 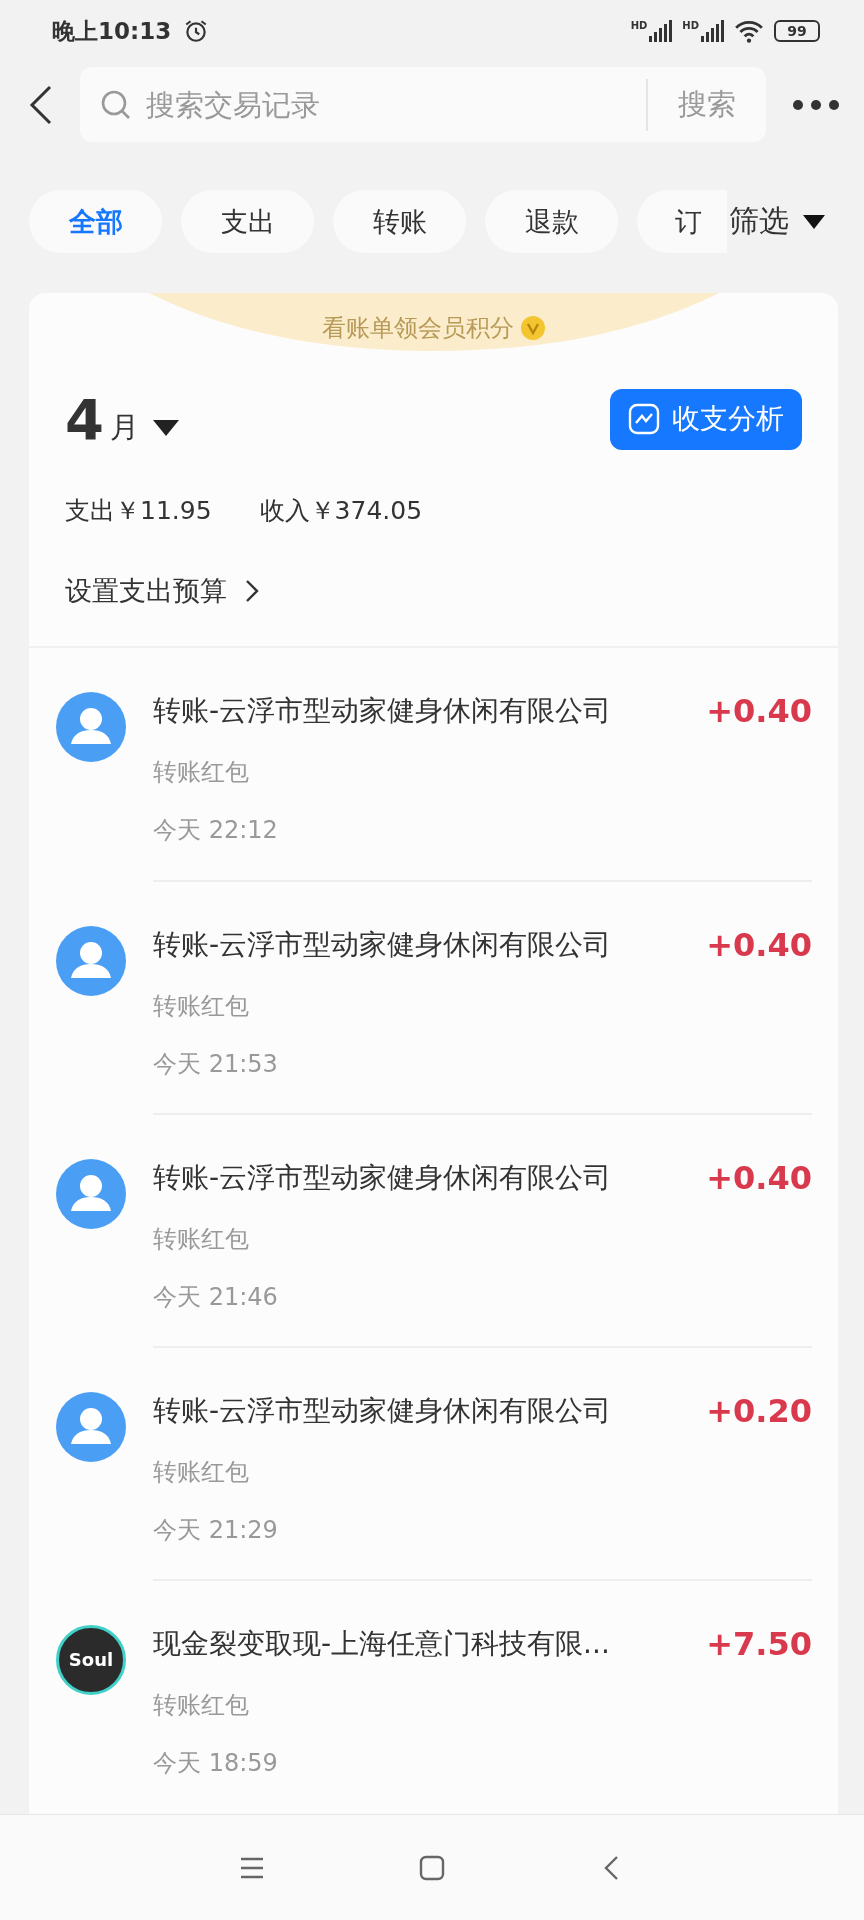 What do you see at coordinates (252, 591) in the screenshot?
I see `chevron-right-icon` at bounding box center [252, 591].